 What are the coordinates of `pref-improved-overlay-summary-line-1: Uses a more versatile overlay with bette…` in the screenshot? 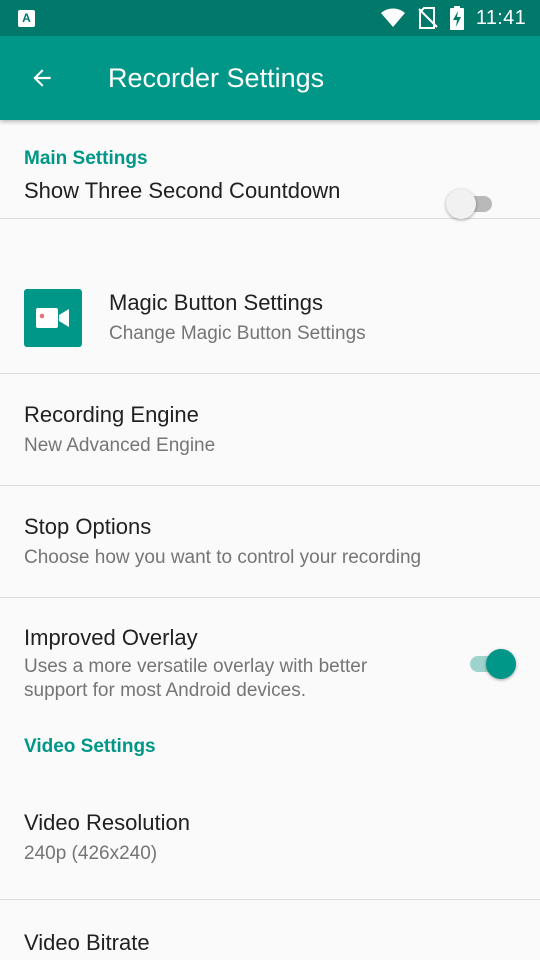 It's located at (196, 666).